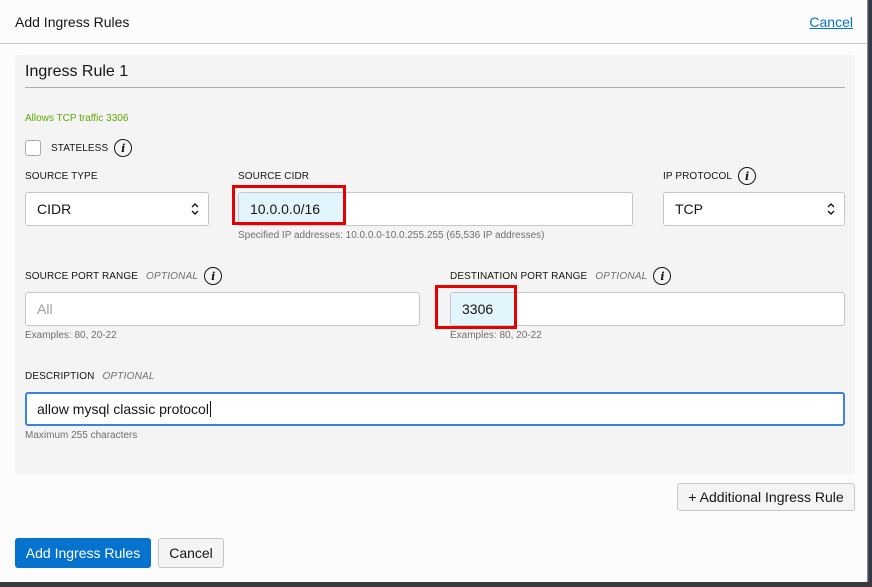 This screenshot has width=872, height=587. What do you see at coordinates (72, 21) in the screenshot?
I see `dialog-title: Add Ingress Rules` at bounding box center [72, 21].